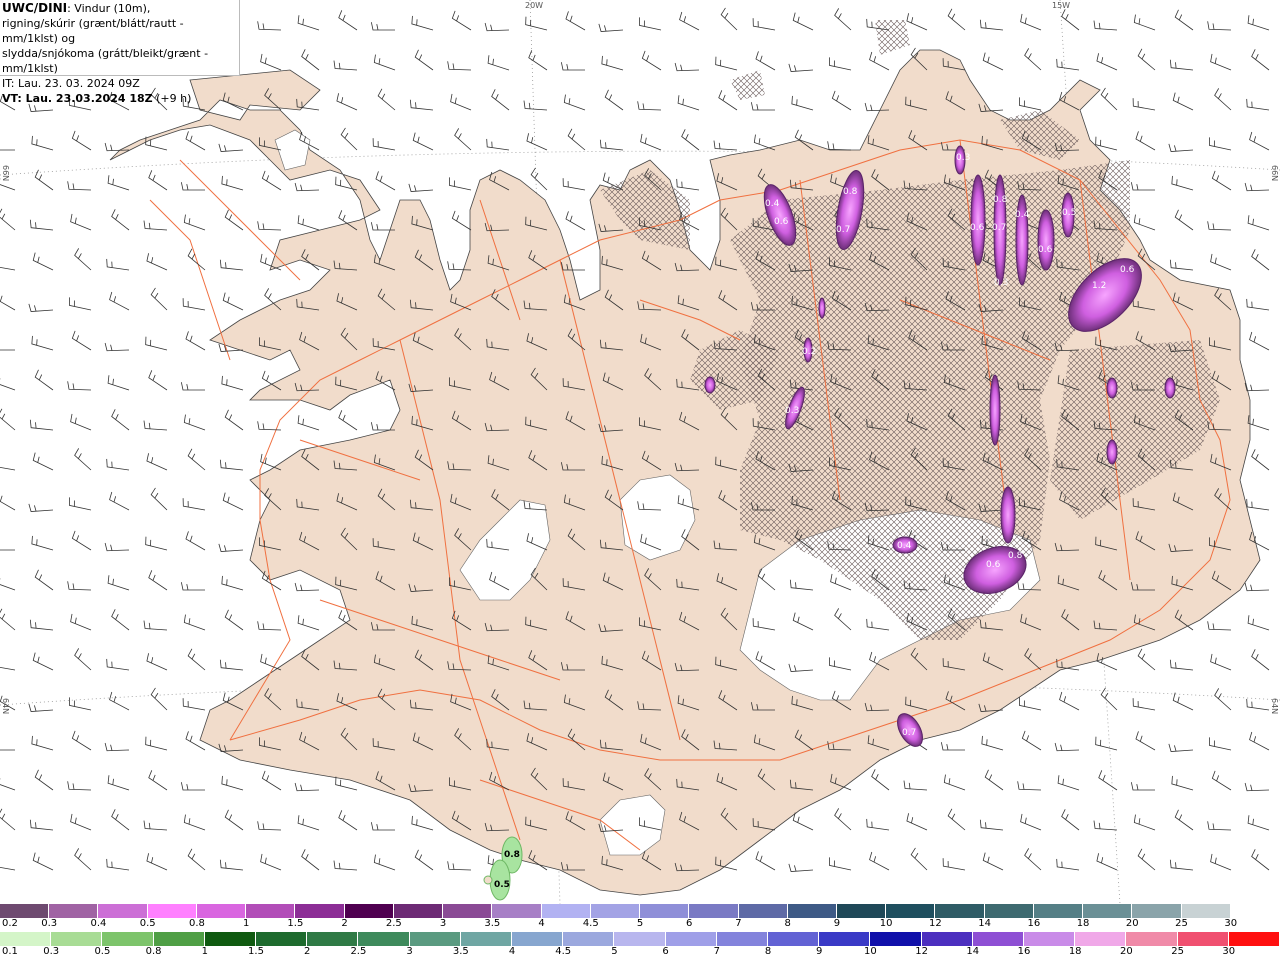 The width and height of the screenshot is (1280, 960). What do you see at coordinates (563, 951) in the screenshot?
I see `legend-tick-label: 4.5` at bounding box center [563, 951].